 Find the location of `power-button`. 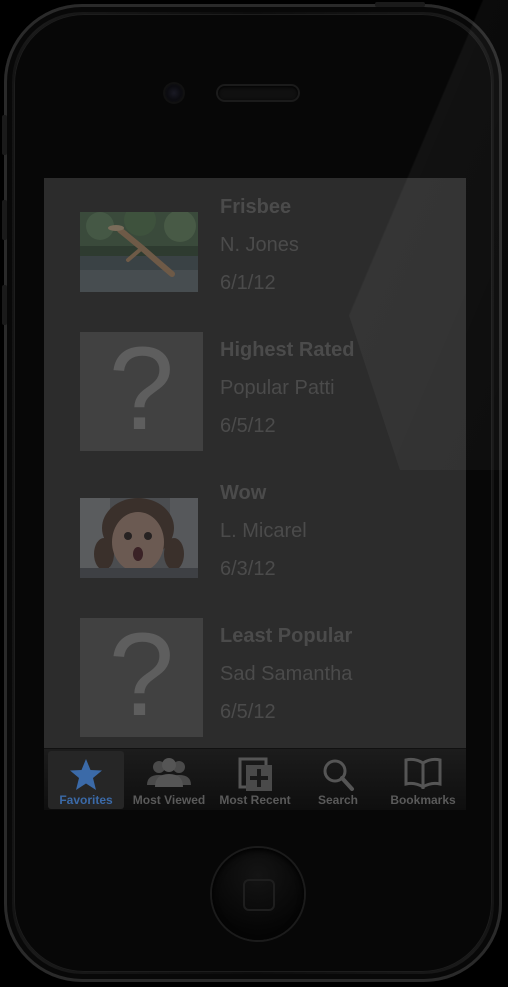

power-button is located at coordinates (400, 4).